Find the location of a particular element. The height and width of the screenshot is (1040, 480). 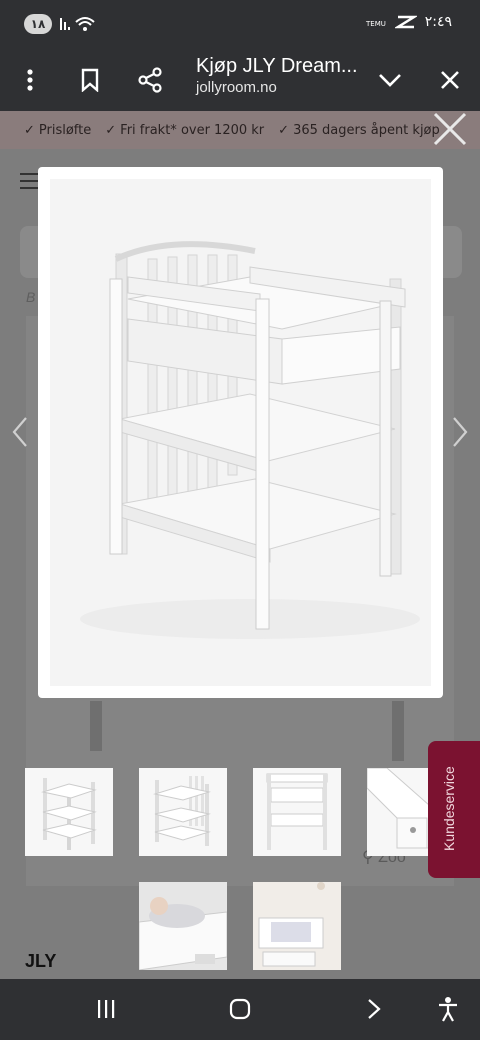

customer-service-label: Kundeservice is located at coordinates (449, 808).